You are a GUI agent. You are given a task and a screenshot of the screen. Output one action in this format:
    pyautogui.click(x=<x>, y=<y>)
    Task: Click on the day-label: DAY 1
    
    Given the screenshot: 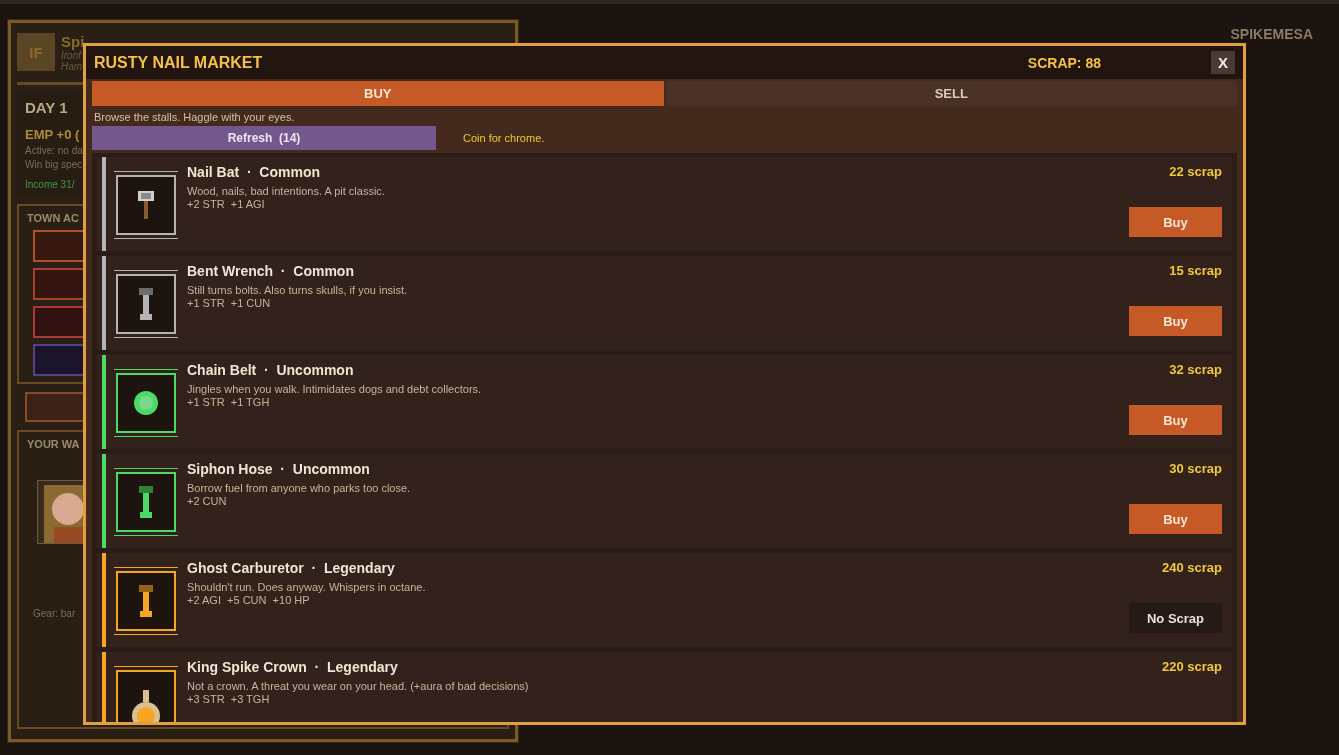 What is the action you would take?
    pyautogui.click(x=46, y=107)
    